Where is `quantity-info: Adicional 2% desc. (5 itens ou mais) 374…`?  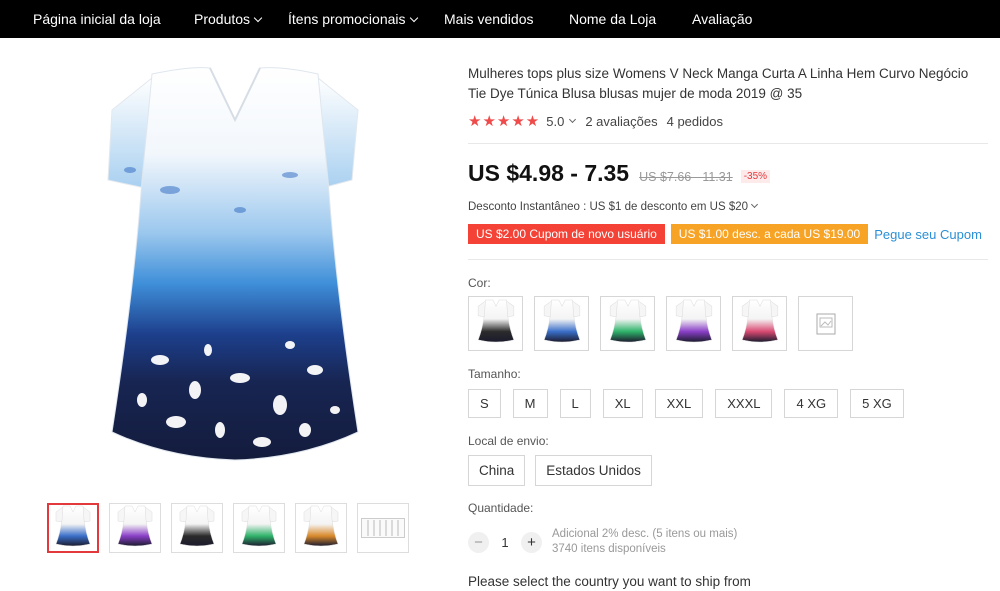
quantity-info: Adicional 2% desc. (5 itens ou mais) 374… is located at coordinates (644, 542).